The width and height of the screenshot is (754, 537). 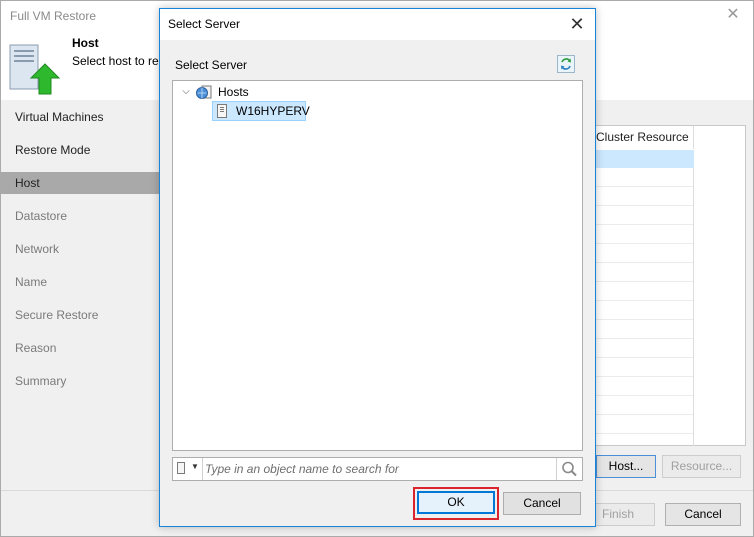 I want to click on wizard-close-icon: ✕, so click(x=733, y=15).